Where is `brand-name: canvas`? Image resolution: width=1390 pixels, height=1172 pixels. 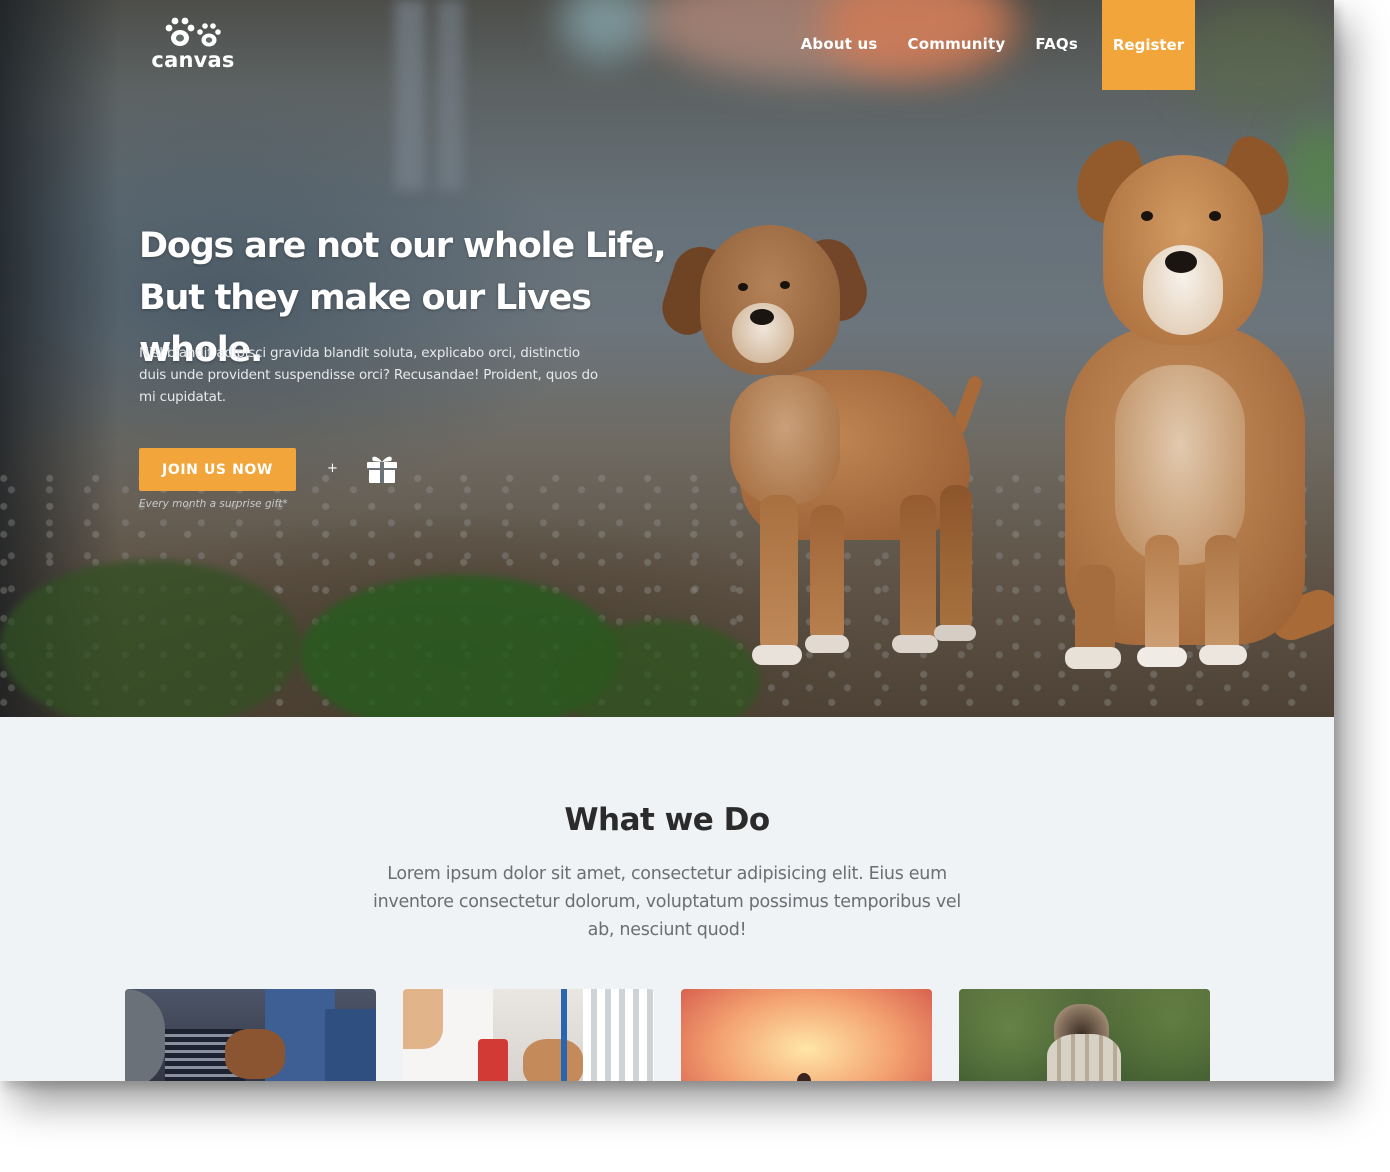
brand-name: canvas is located at coordinates (193, 60).